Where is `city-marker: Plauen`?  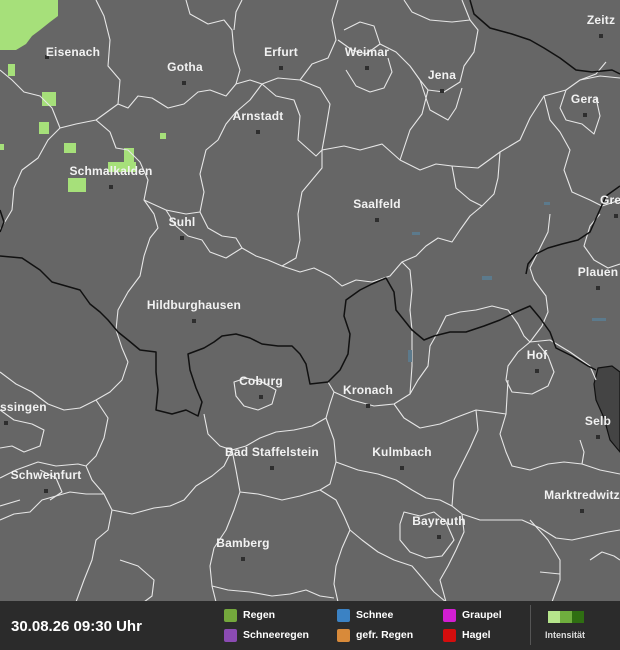 city-marker: Plauen is located at coordinates (598, 277).